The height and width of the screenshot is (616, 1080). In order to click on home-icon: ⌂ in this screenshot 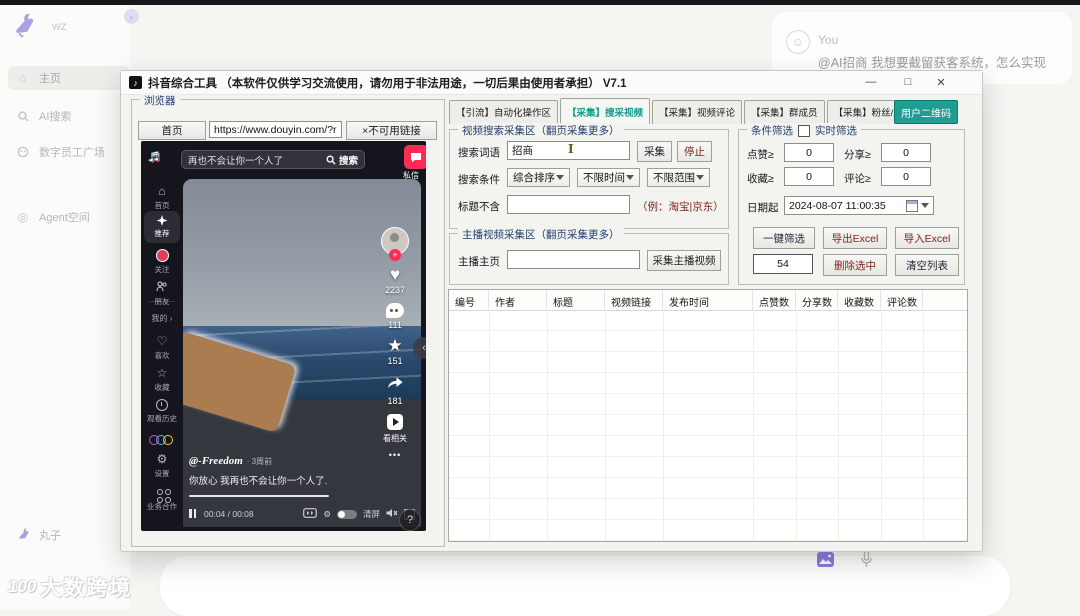, I will do `click(23, 78)`.